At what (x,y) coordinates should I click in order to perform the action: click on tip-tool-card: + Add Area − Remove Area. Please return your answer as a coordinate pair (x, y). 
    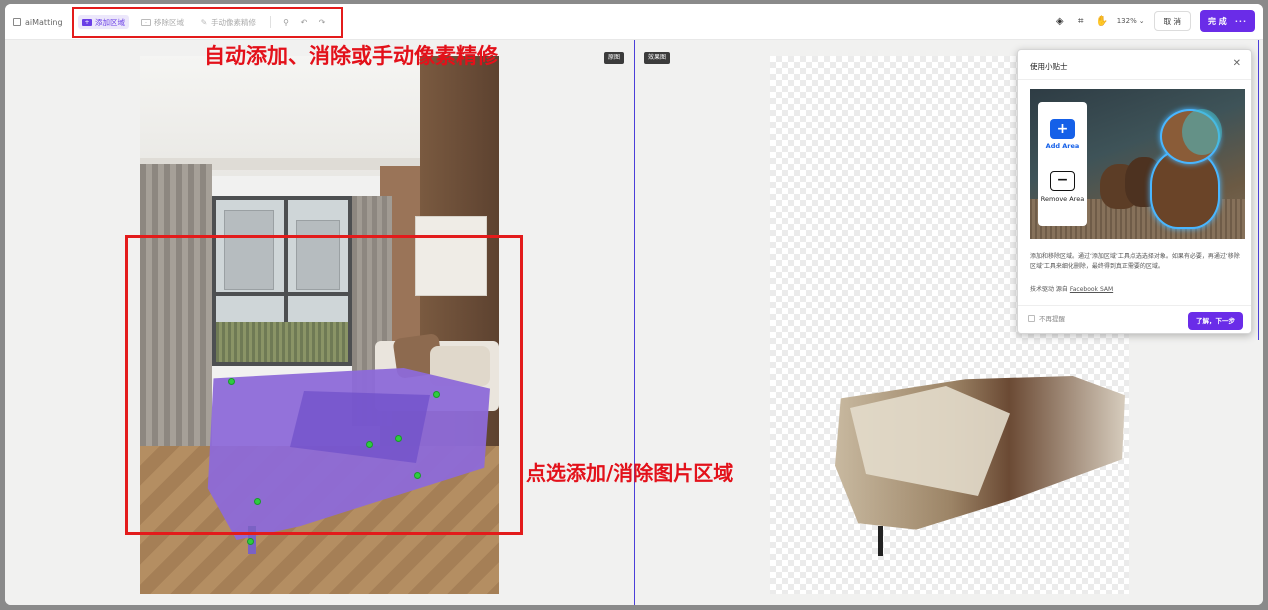
    Looking at the image, I should click on (1062, 164).